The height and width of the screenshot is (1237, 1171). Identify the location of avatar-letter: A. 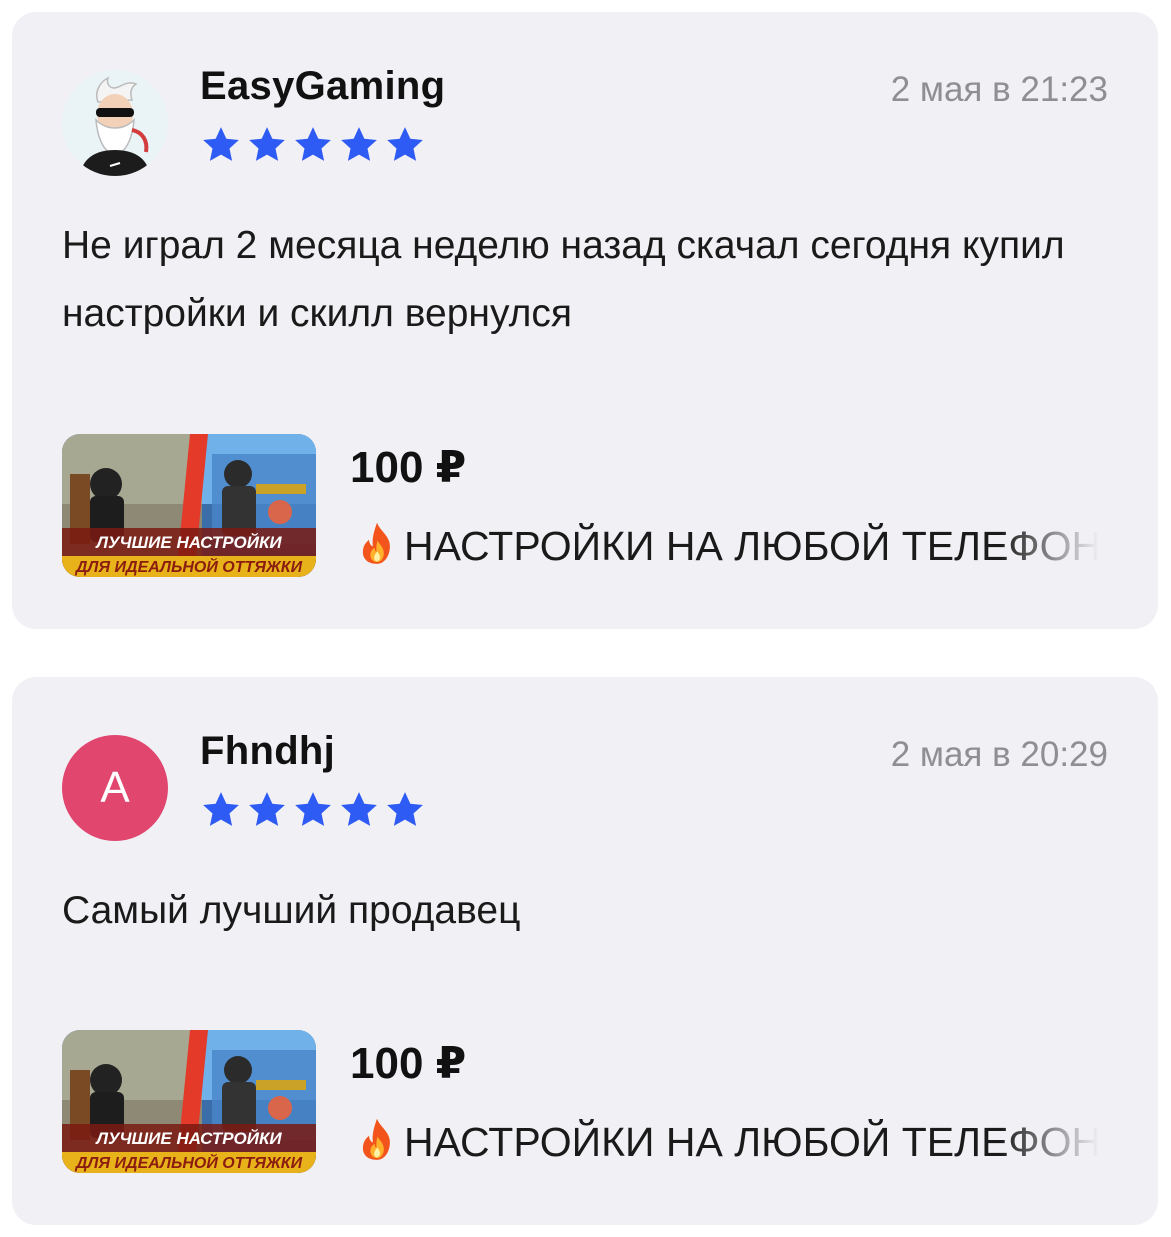
(115, 787).